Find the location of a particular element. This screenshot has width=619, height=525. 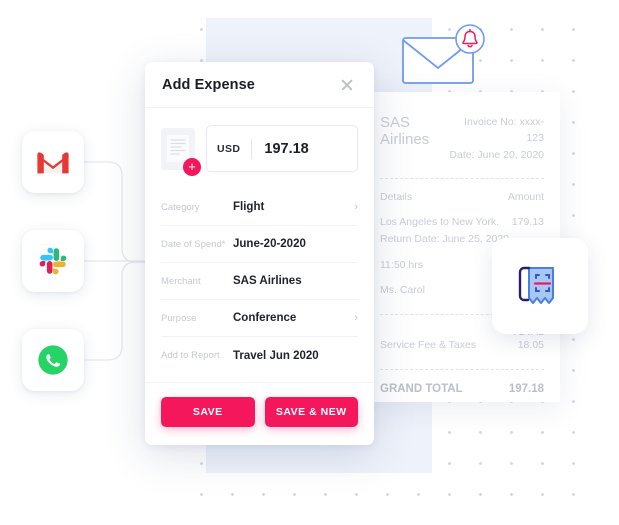

amount-input: USD 197.18 is located at coordinates (282, 148).